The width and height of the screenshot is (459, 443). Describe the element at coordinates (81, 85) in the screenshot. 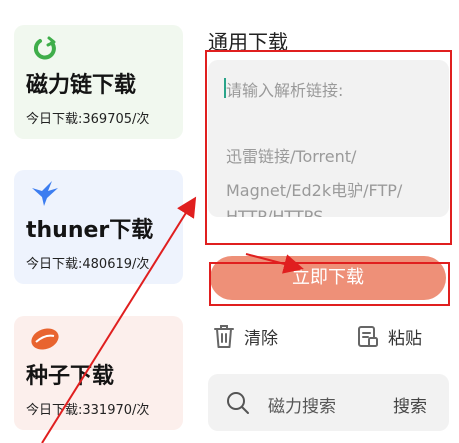

I see `card-title: 磁力链下载` at that location.